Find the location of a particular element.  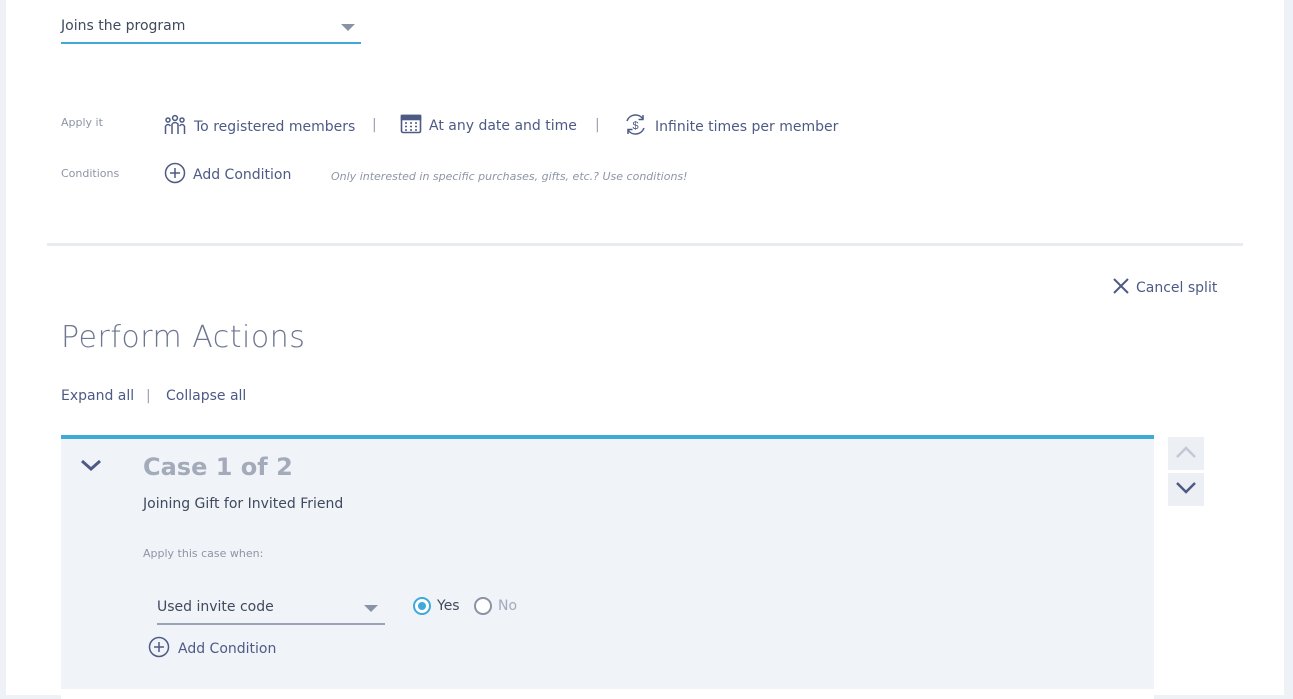

apply-it-label: Apply it is located at coordinates (82, 122).